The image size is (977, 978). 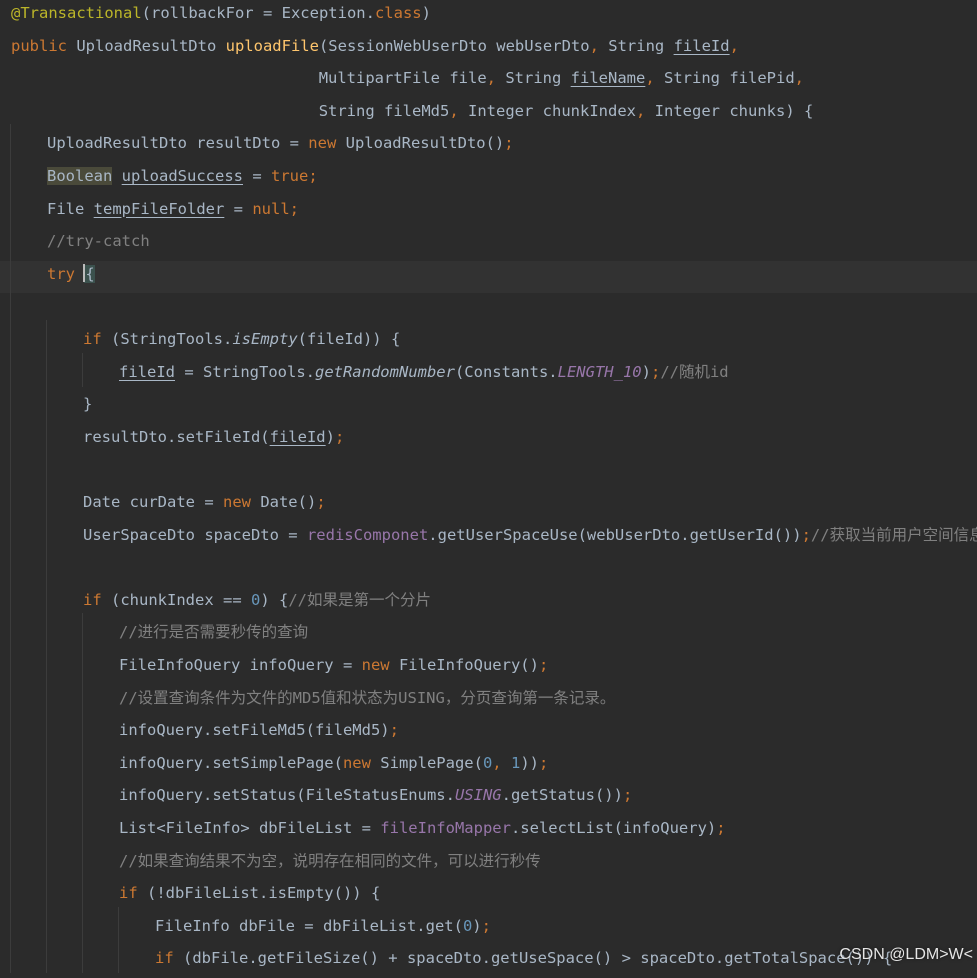 I want to click on code-line: //设置查询条件为文件的MD5值和状态为USING，分页查询第一条记录。, so click(x=488, y=698).